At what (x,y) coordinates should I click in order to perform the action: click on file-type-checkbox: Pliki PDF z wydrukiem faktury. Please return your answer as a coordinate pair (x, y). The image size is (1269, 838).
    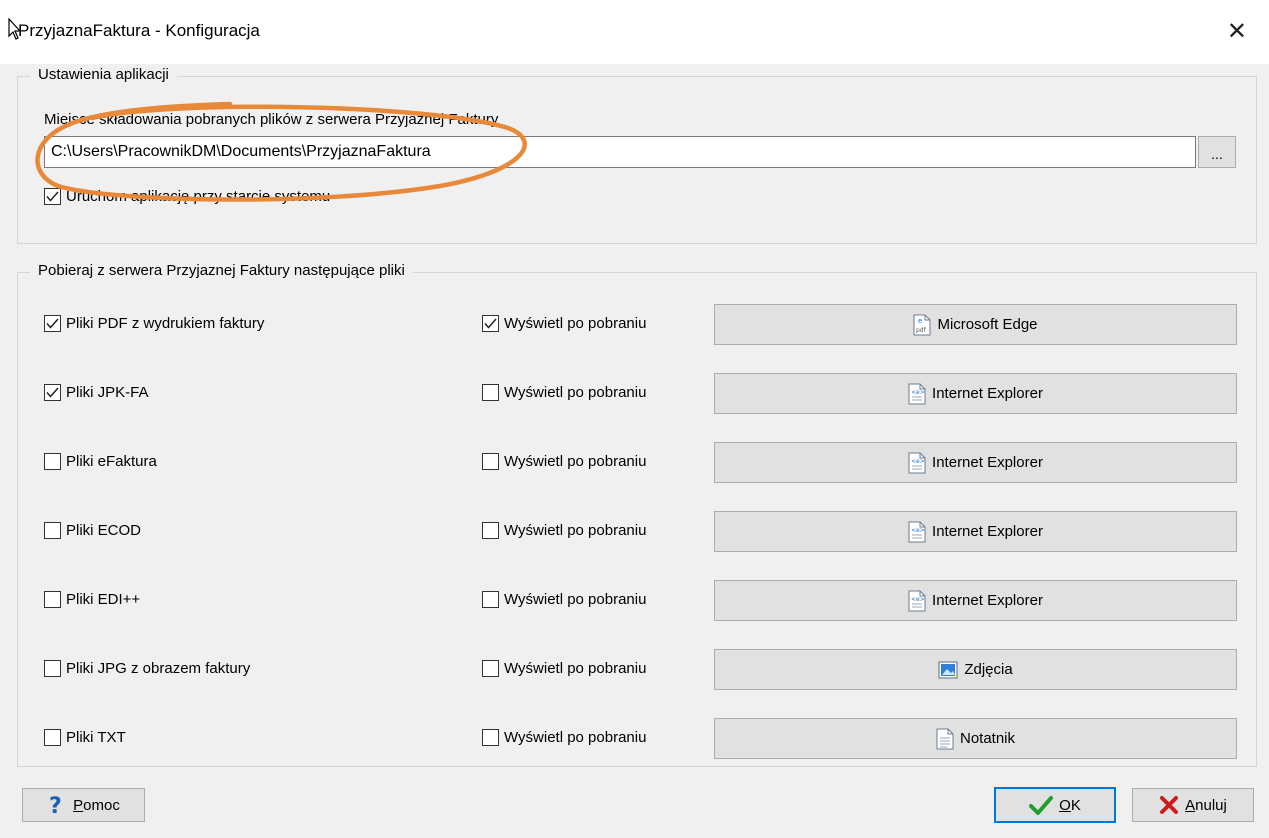
    Looking at the image, I should click on (154, 323).